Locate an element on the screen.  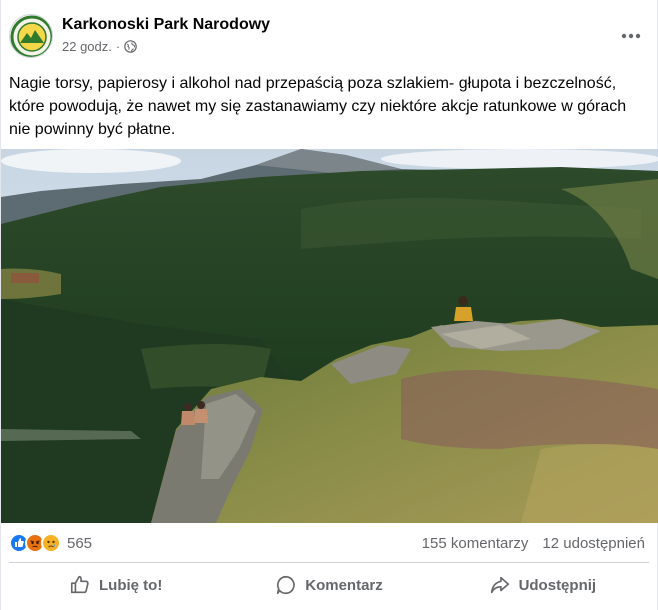
share-label: Udostępnij is located at coordinates (557, 585).